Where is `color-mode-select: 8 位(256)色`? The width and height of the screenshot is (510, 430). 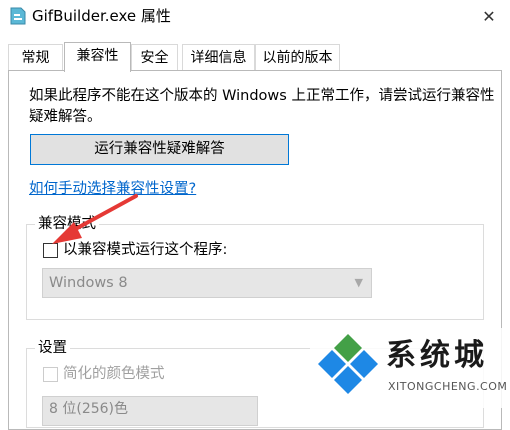 color-mode-select: 8 位(256)色 is located at coordinates (150, 411).